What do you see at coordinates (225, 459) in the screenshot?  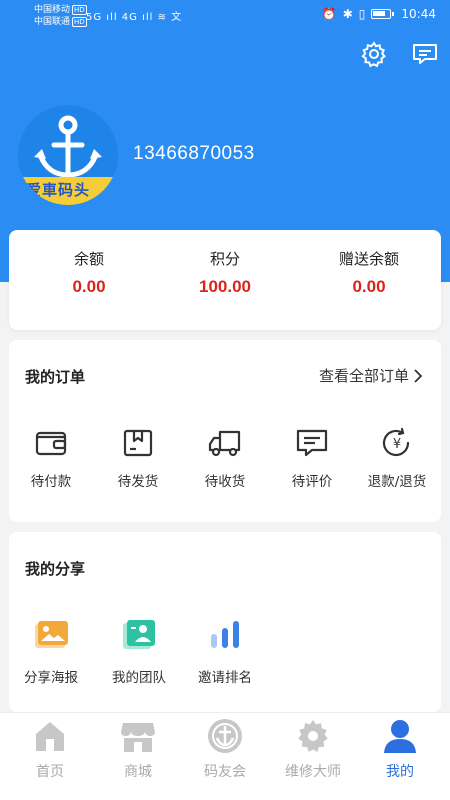 I see `order-pending-receipt: 待收货` at bounding box center [225, 459].